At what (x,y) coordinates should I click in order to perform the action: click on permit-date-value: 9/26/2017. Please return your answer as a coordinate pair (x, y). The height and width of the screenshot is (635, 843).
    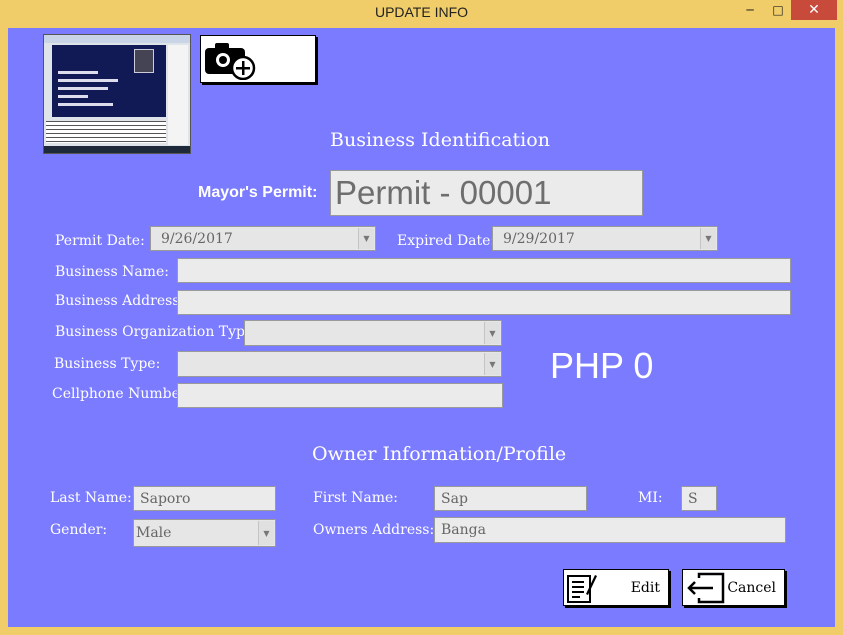
    Looking at the image, I should click on (197, 238).